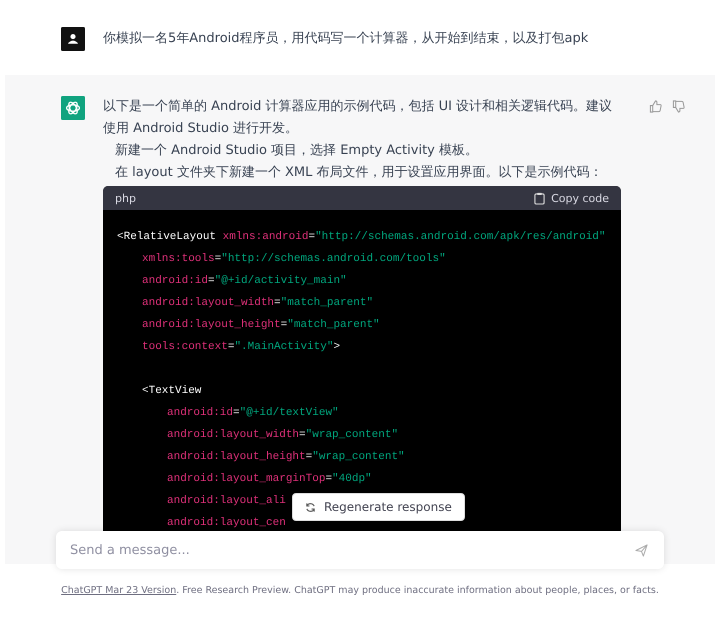 The width and height of the screenshot is (720, 617). What do you see at coordinates (540, 198) in the screenshot?
I see `clipboard-icon` at bounding box center [540, 198].